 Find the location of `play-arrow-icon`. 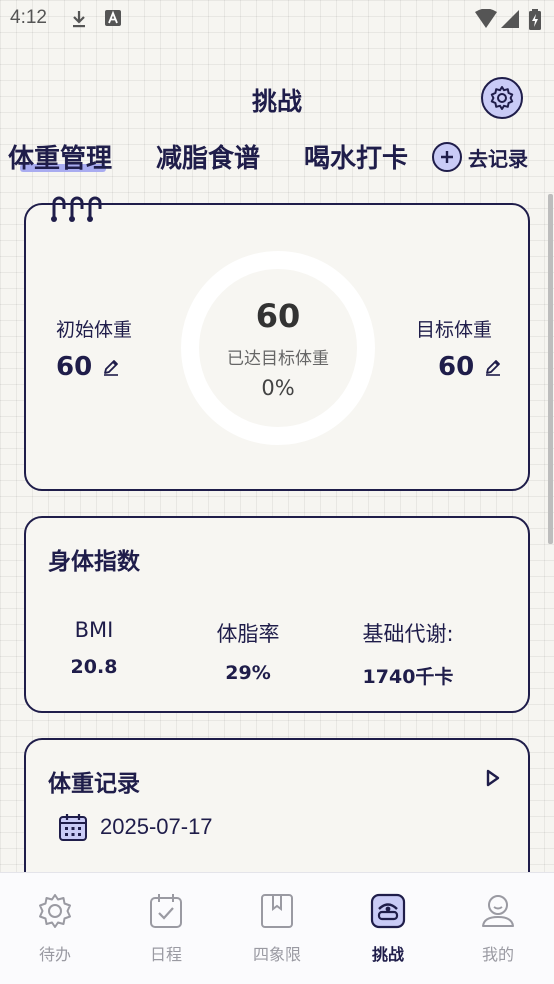

play-arrow-icon is located at coordinates (493, 778).